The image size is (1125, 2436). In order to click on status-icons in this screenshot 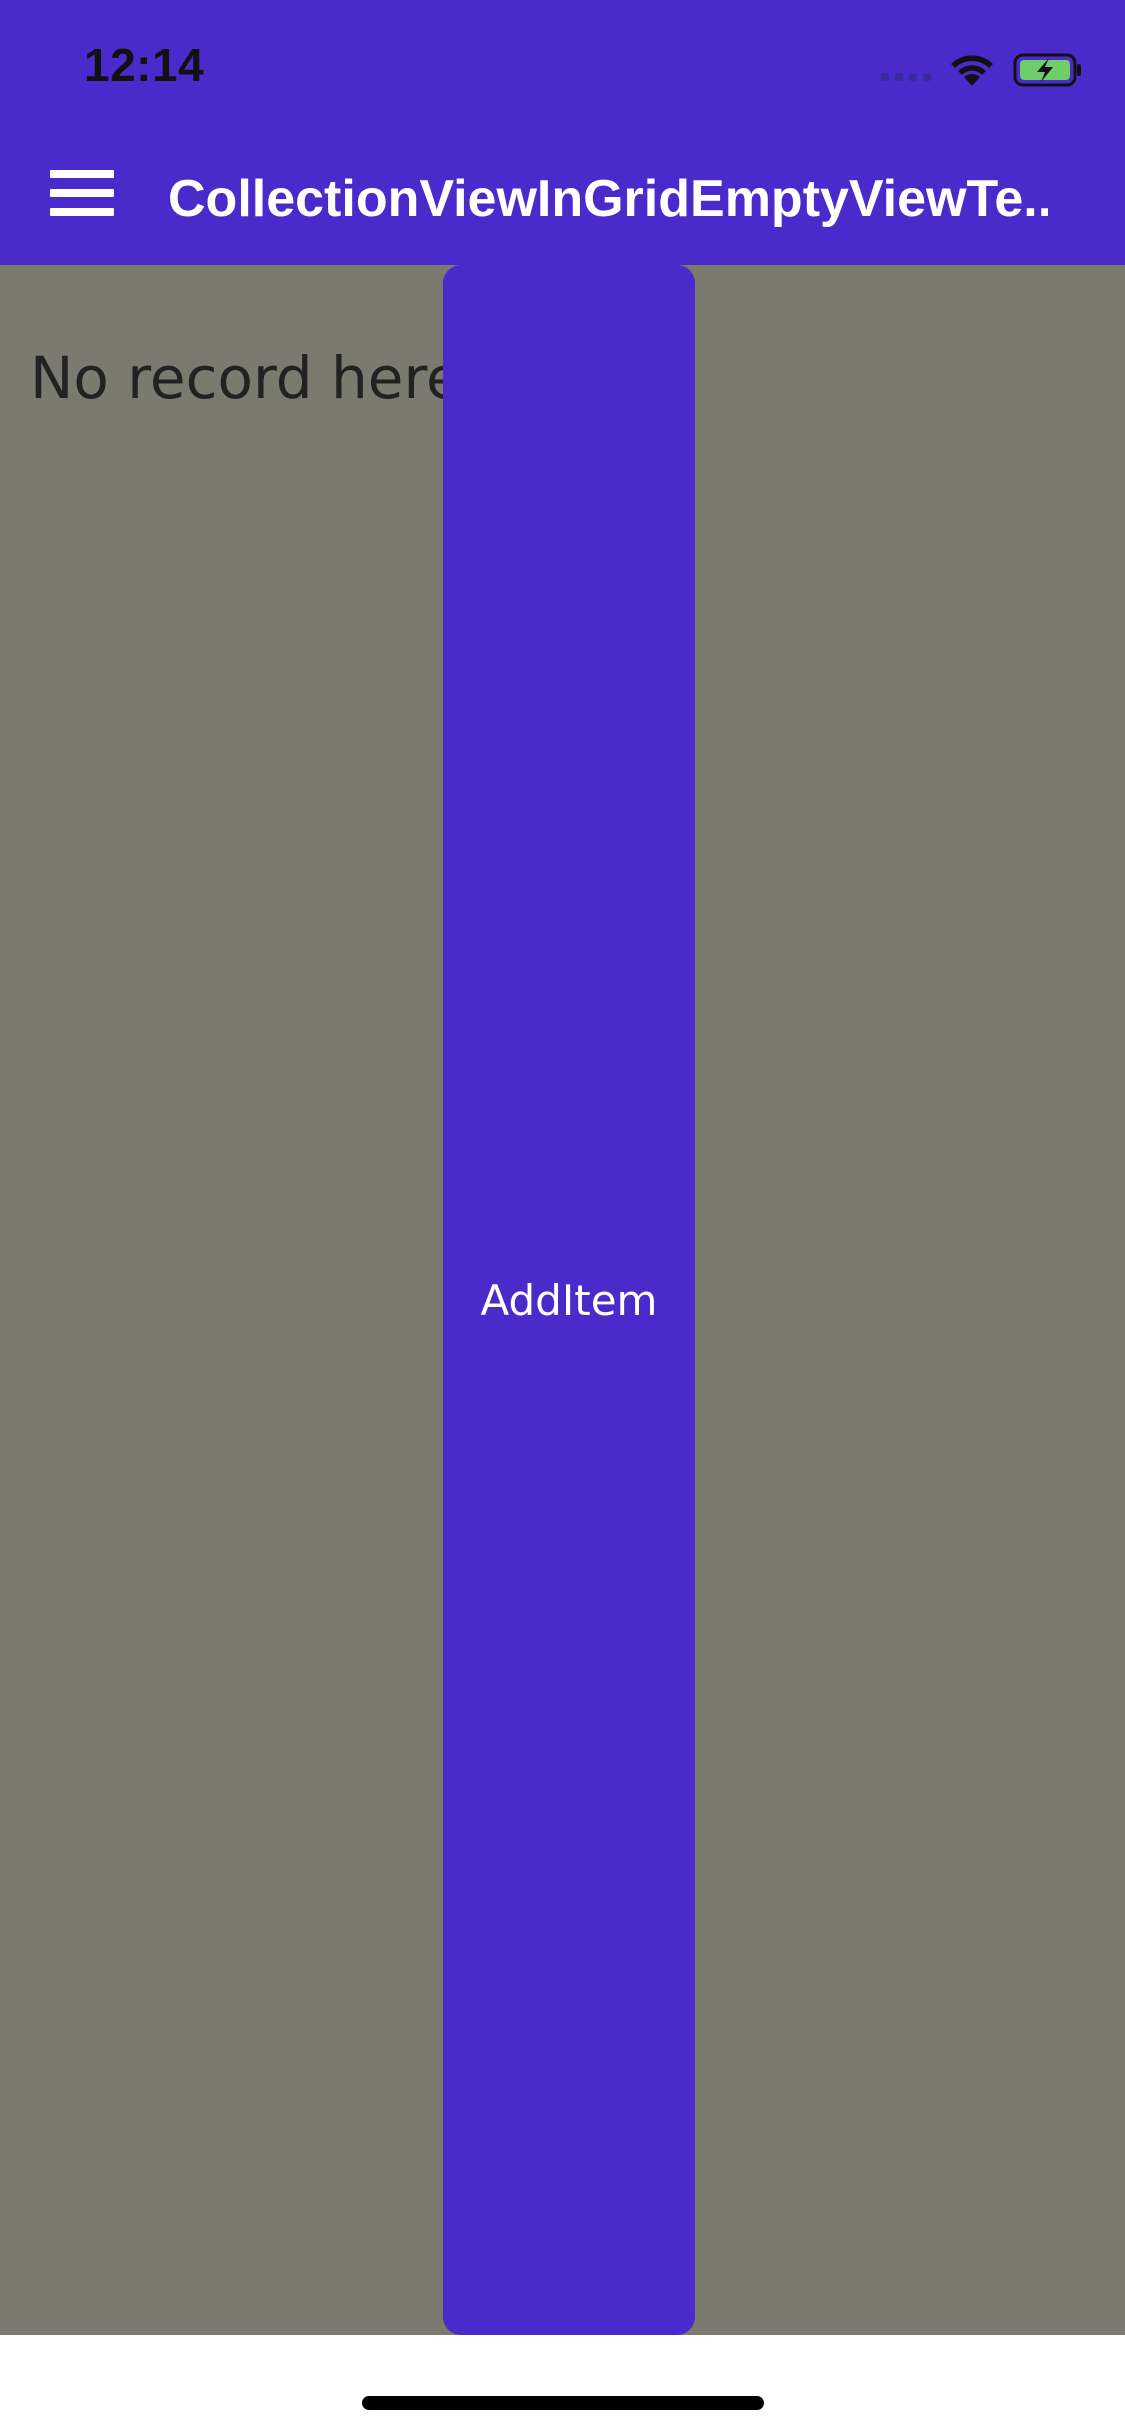, I will do `click(982, 70)`.